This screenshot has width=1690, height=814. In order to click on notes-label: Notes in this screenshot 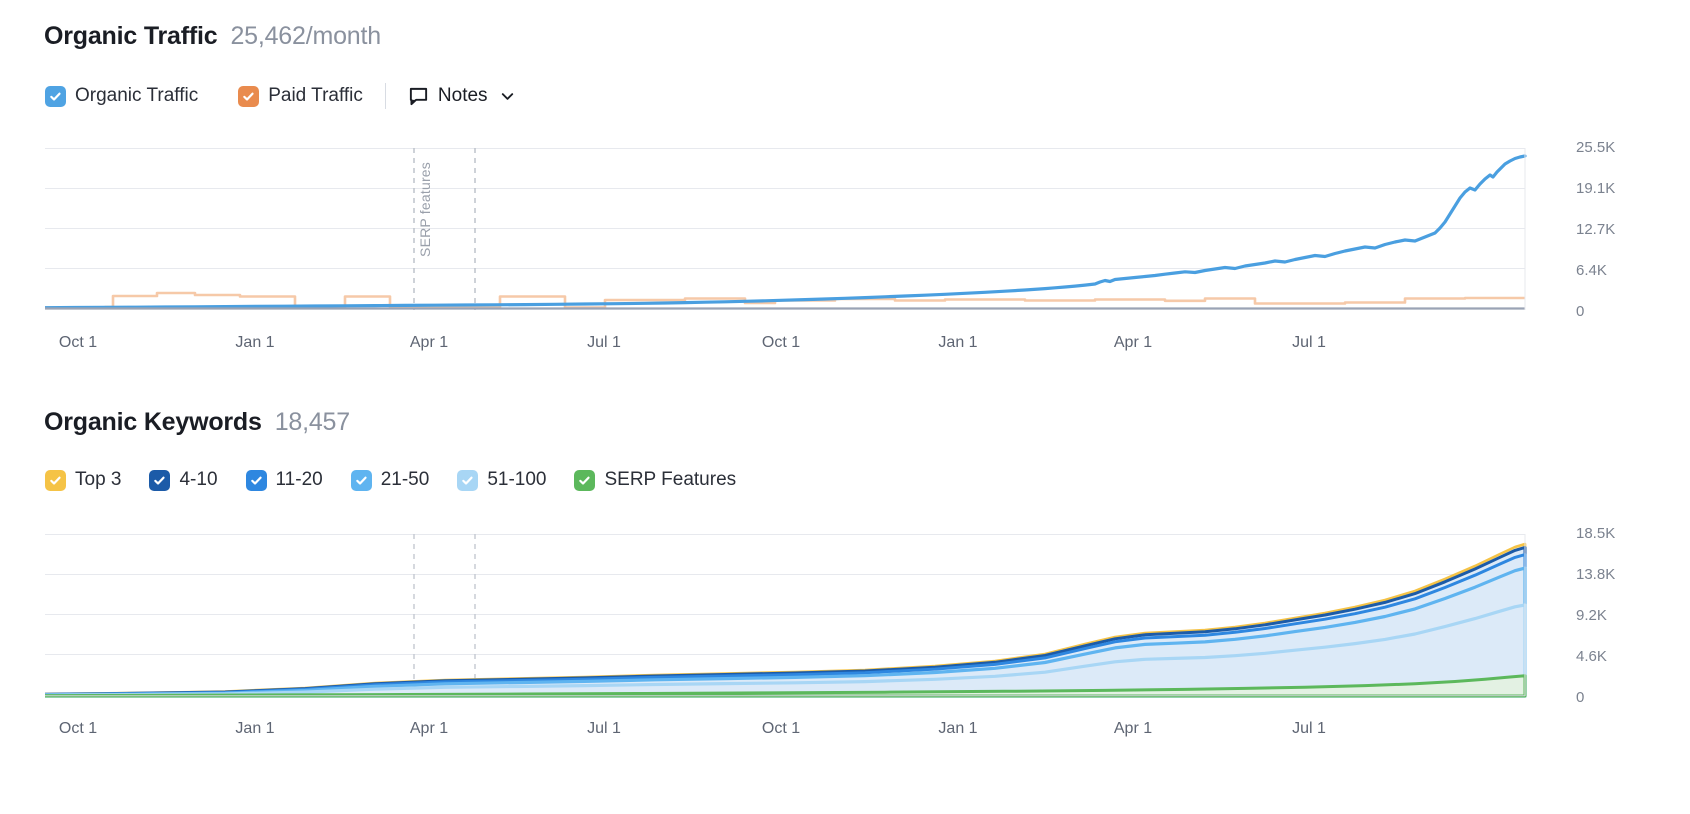, I will do `click(462, 95)`.